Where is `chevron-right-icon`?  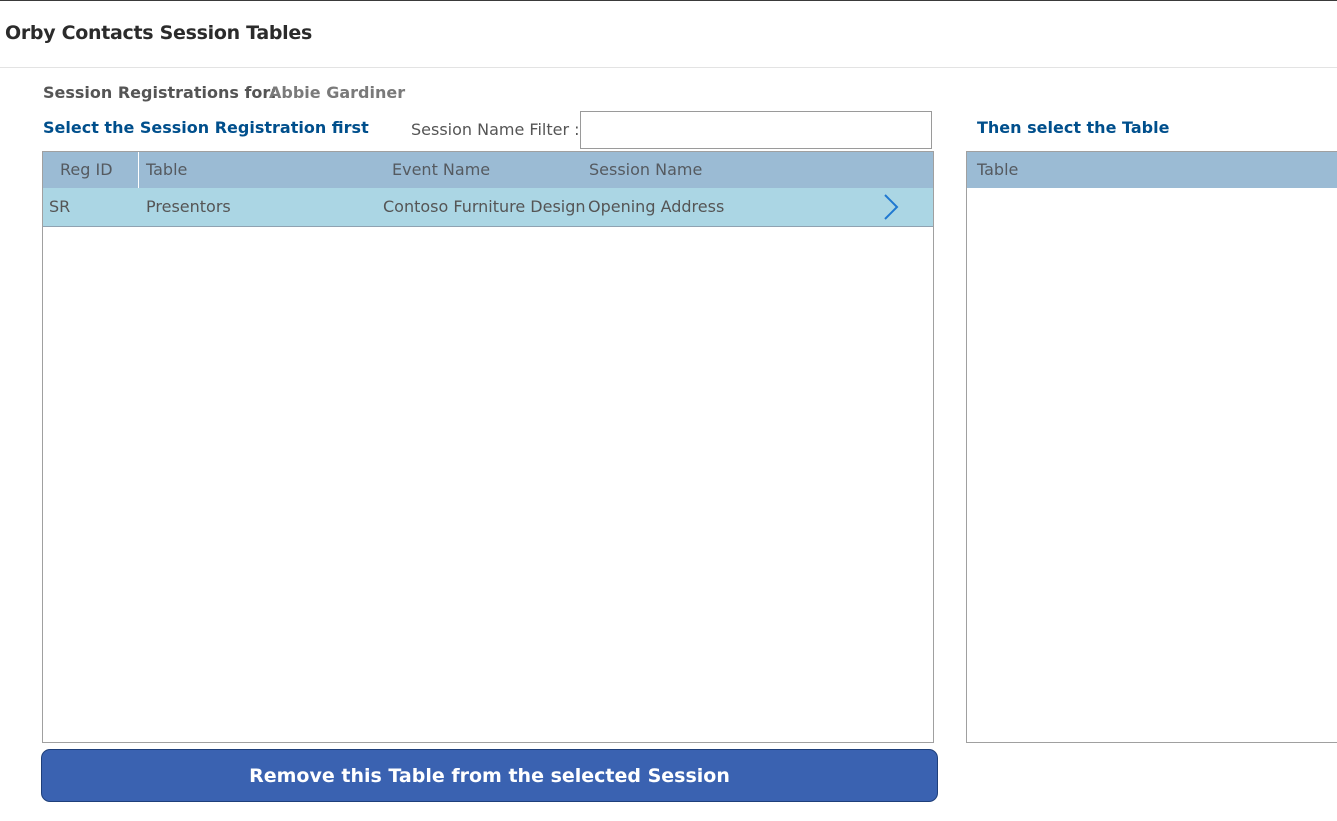
chevron-right-icon is located at coordinates (891, 207).